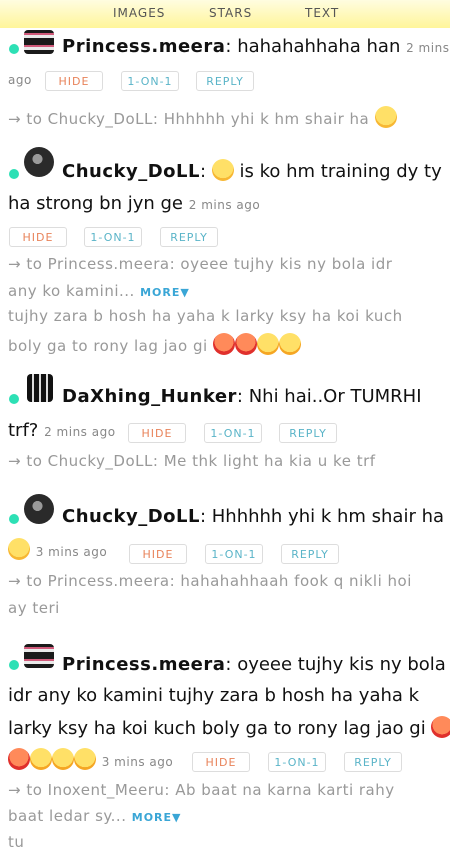  What do you see at coordinates (313, 46) in the screenshot?
I see `message-text: : hahahahhaha han` at bounding box center [313, 46].